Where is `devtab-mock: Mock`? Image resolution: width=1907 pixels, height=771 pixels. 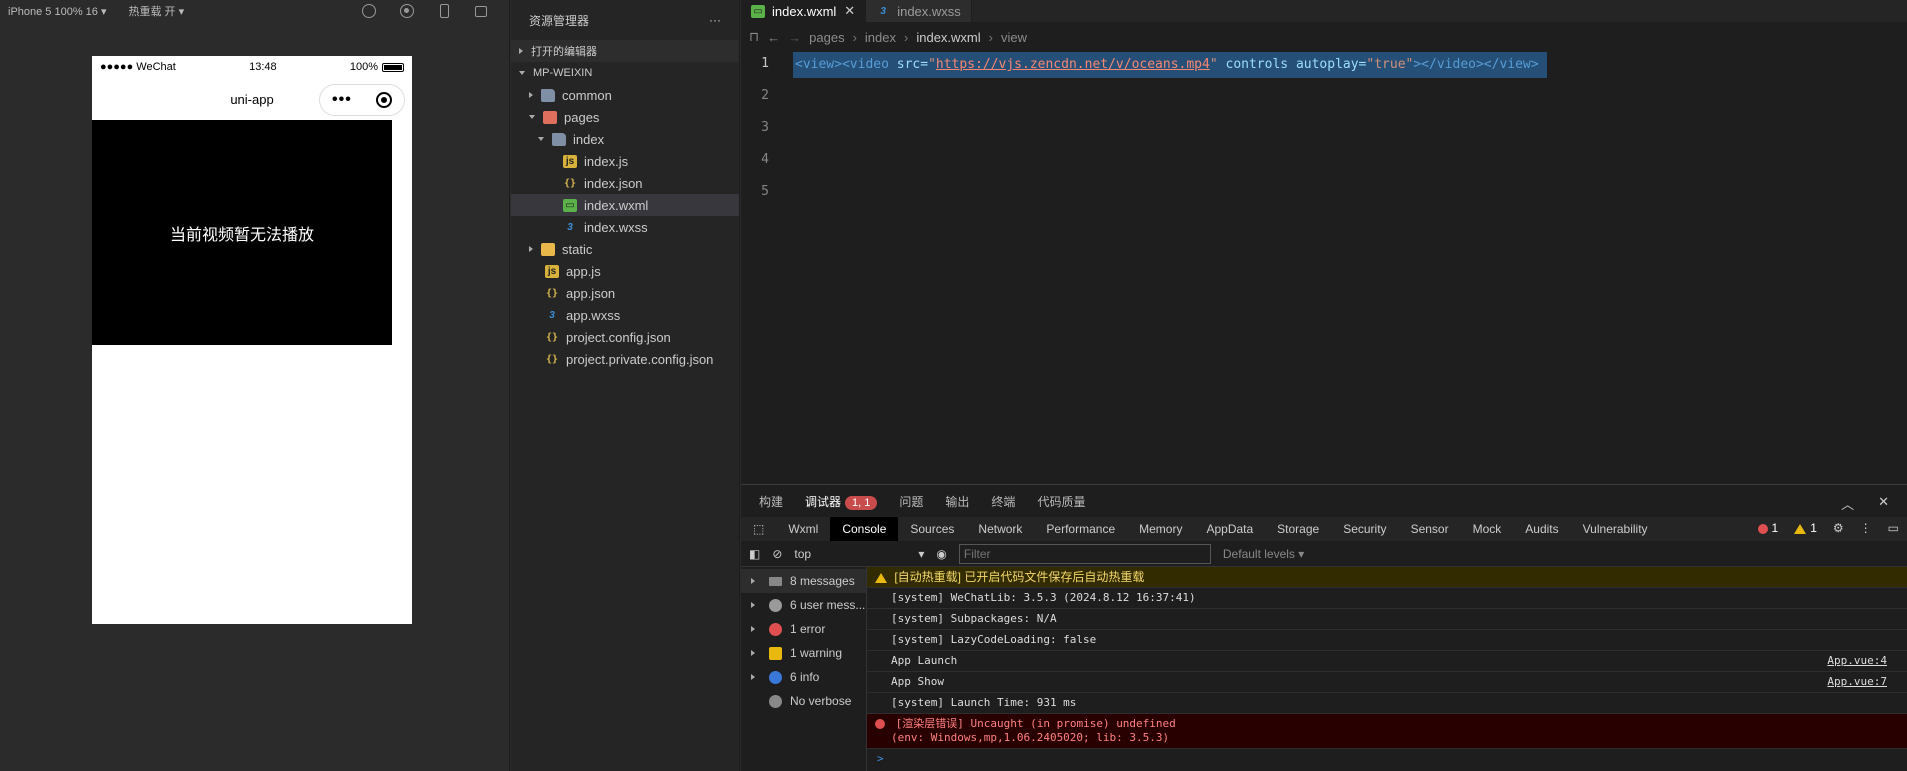 devtab-mock: Mock is located at coordinates (1487, 529).